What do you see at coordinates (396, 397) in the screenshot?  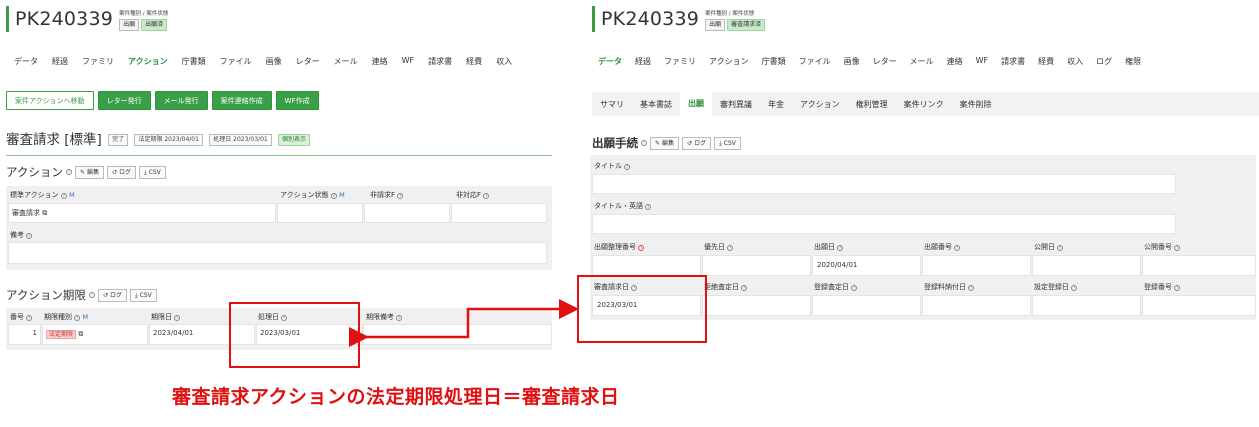 I see `annotation-caption: 審査請求アクションの法定期限処理日＝審査請求日` at bounding box center [396, 397].